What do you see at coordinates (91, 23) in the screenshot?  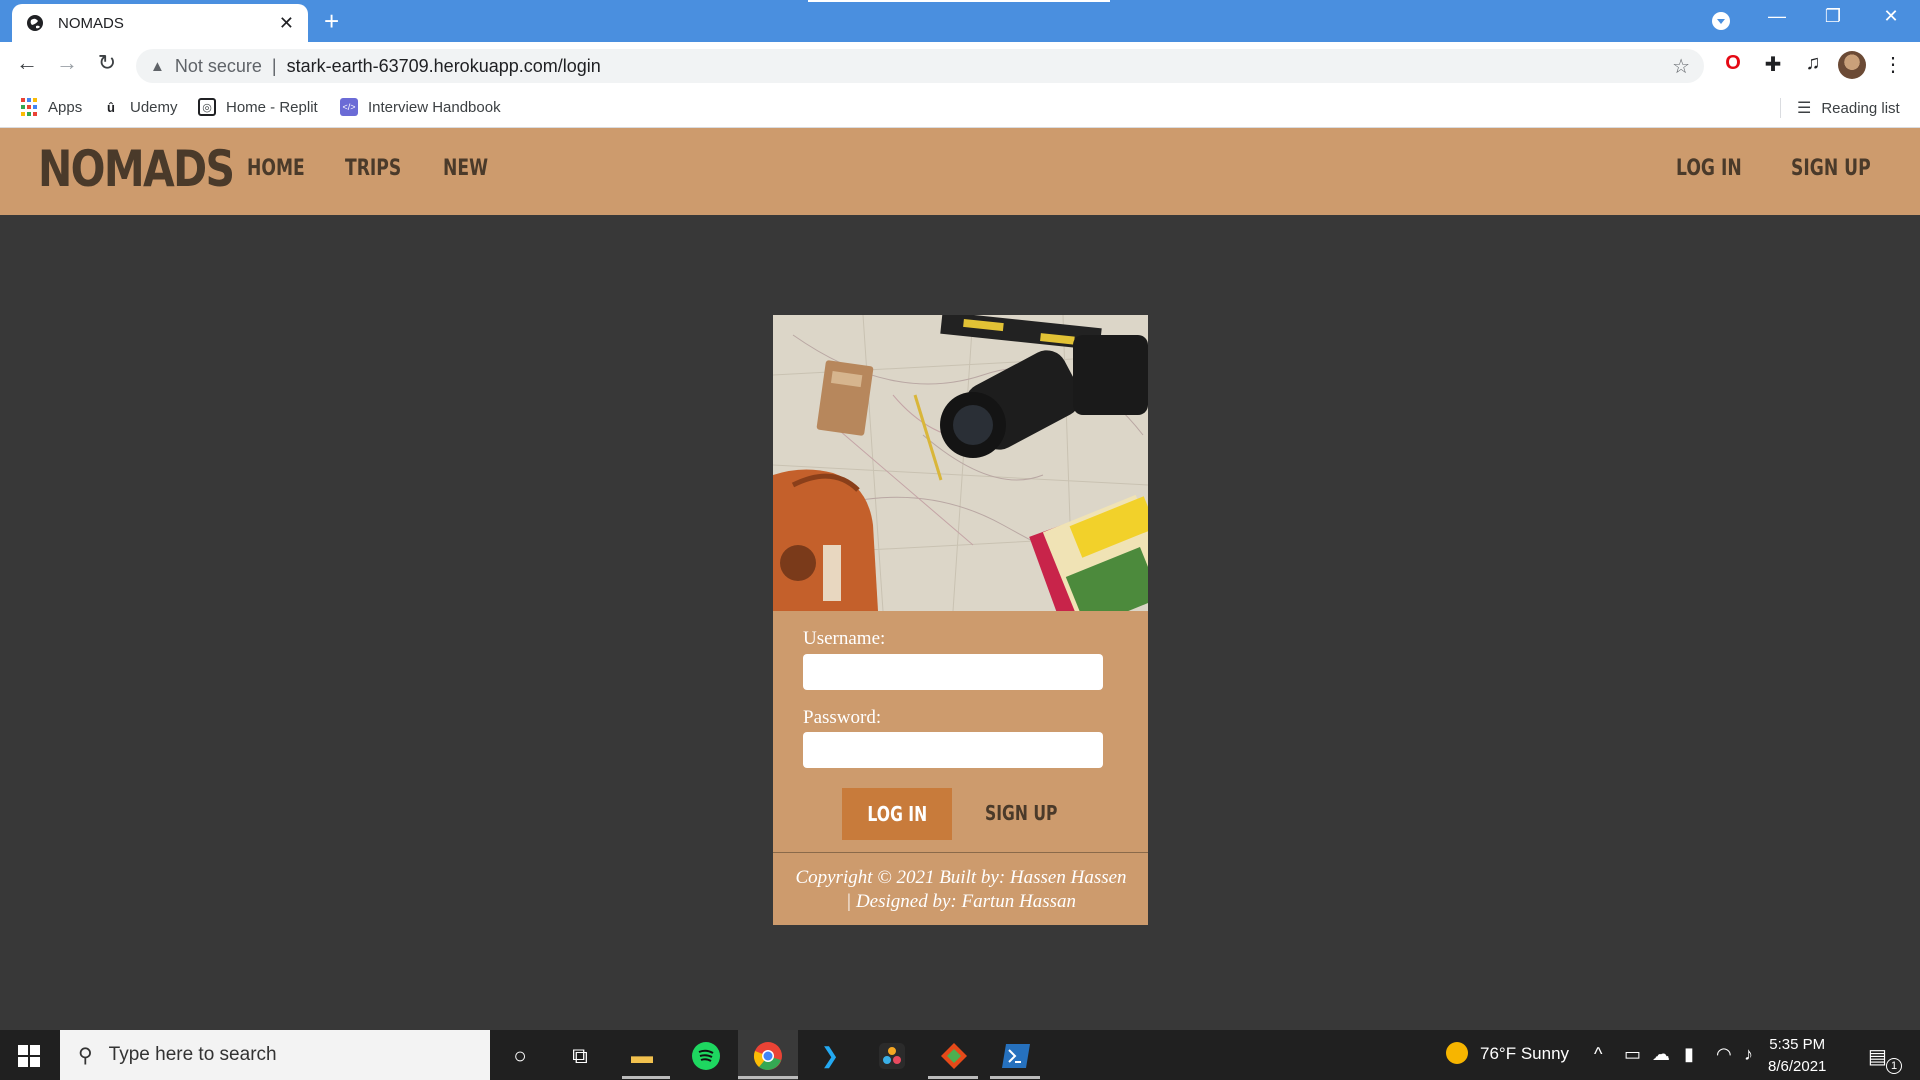 I see `tab-title: NOMADS` at bounding box center [91, 23].